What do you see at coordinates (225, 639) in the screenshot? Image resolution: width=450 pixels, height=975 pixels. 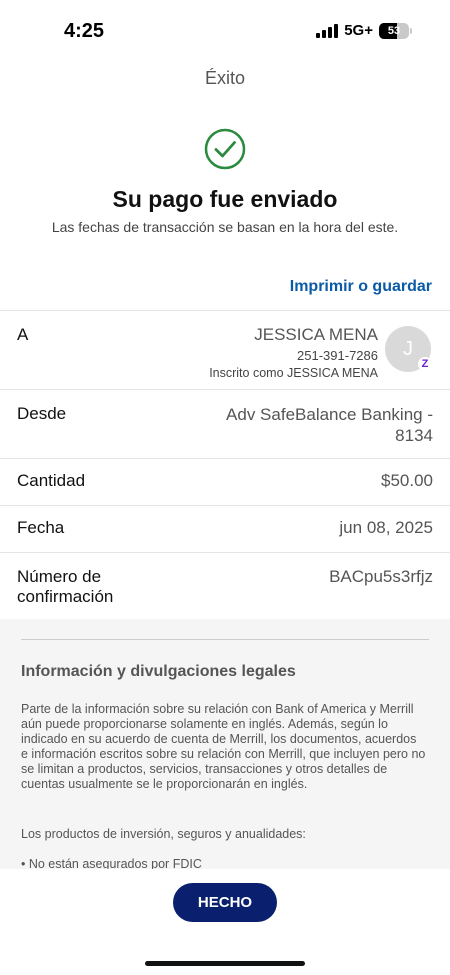 I see `divider` at bounding box center [225, 639].